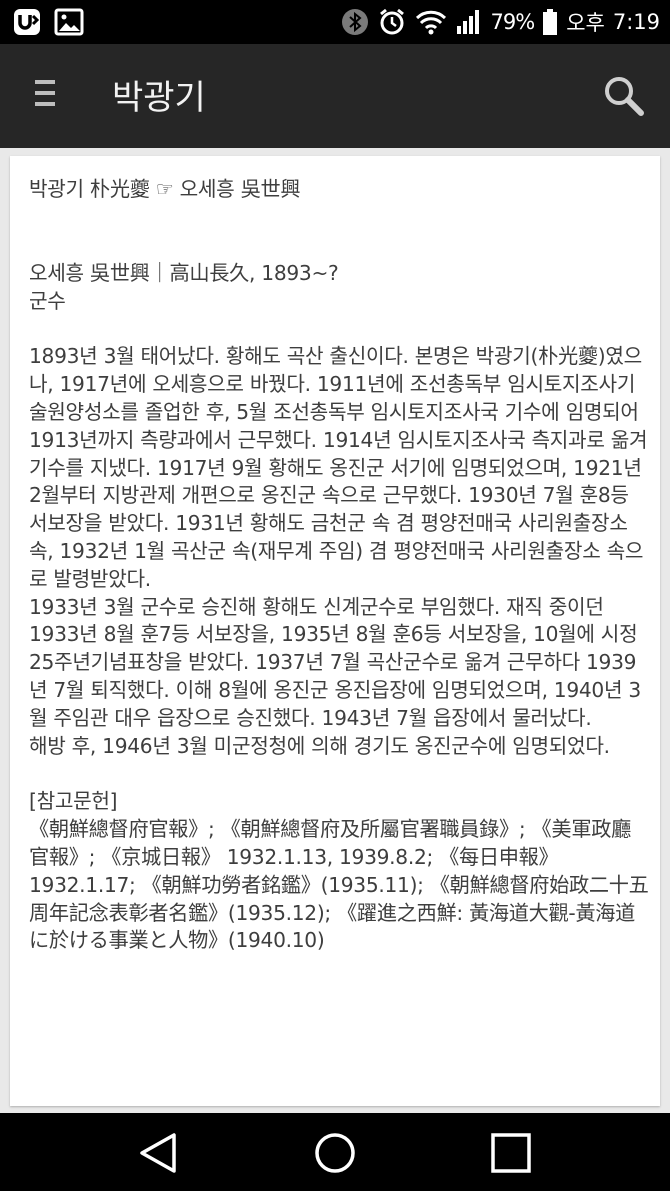 This screenshot has height=1191, width=670. Describe the element at coordinates (511, 1153) in the screenshot. I see `recent-apps-icon` at that location.